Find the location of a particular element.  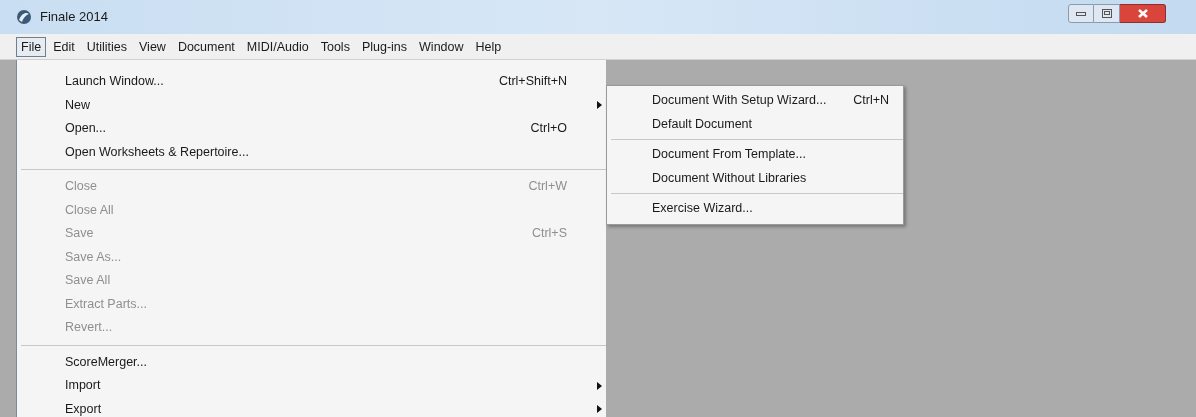

app-logo-icon is located at coordinates (24, 17).